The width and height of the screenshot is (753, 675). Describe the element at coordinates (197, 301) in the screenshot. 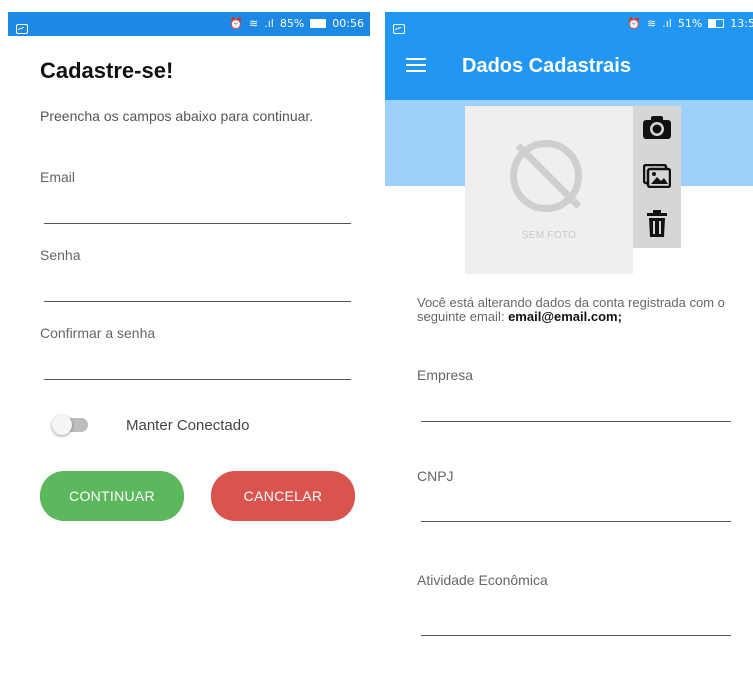

I see `password-field` at that location.